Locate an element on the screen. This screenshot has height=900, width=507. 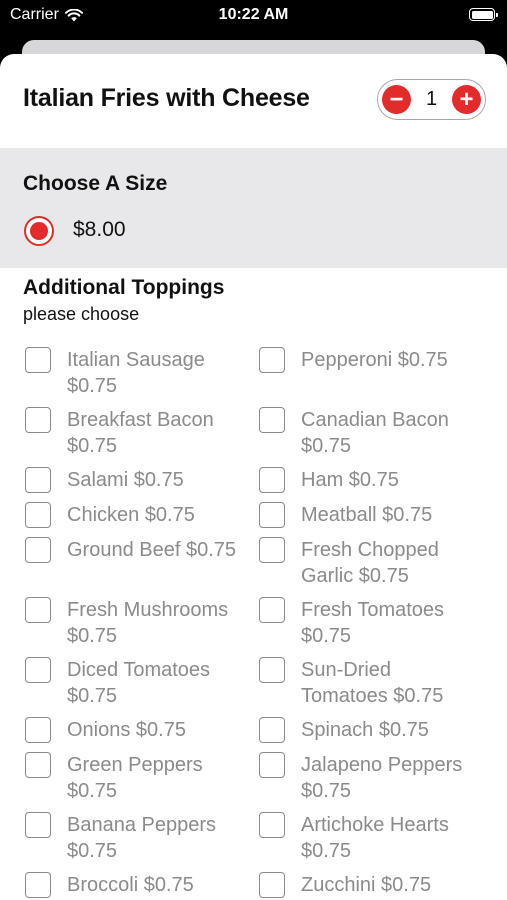
topping-label: Salami $0.75 is located at coordinates (125, 480).